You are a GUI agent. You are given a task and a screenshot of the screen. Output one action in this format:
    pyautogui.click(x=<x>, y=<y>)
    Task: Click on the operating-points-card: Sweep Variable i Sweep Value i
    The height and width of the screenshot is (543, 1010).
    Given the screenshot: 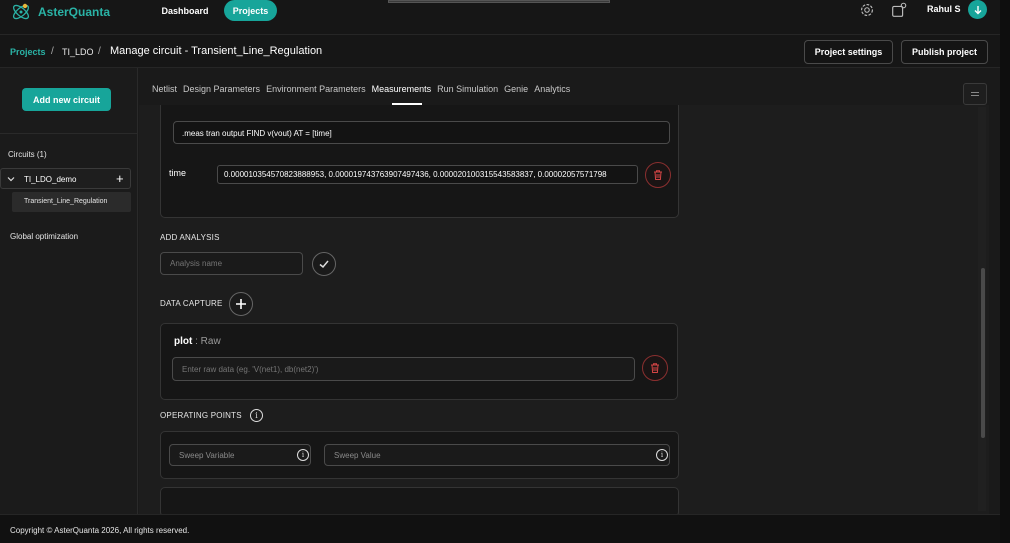 What is the action you would take?
    pyautogui.click(x=419, y=455)
    